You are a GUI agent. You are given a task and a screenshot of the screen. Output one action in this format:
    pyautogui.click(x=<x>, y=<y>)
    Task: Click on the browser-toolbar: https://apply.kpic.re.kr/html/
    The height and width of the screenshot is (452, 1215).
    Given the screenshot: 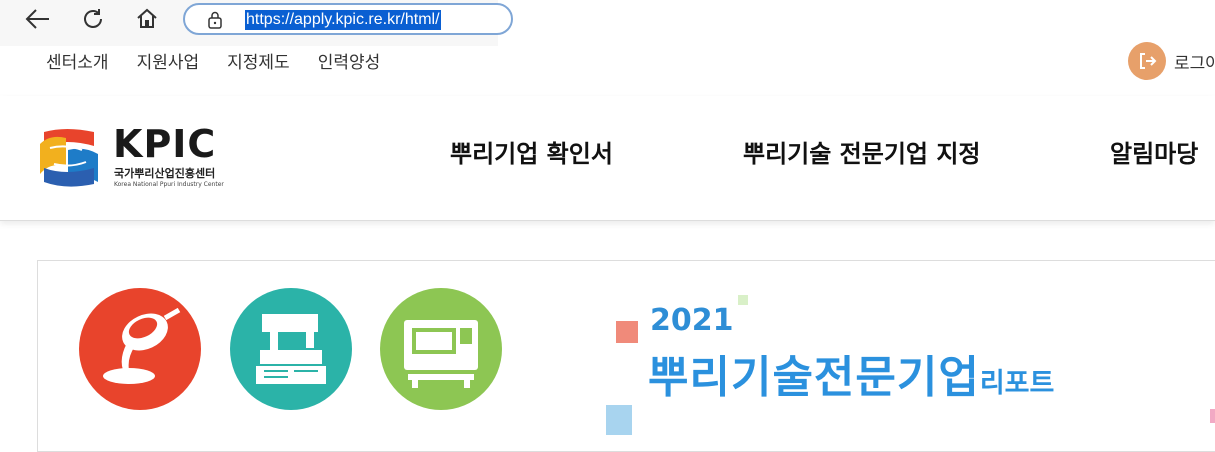 What is the action you would take?
    pyautogui.click(x=256, y=23)
    